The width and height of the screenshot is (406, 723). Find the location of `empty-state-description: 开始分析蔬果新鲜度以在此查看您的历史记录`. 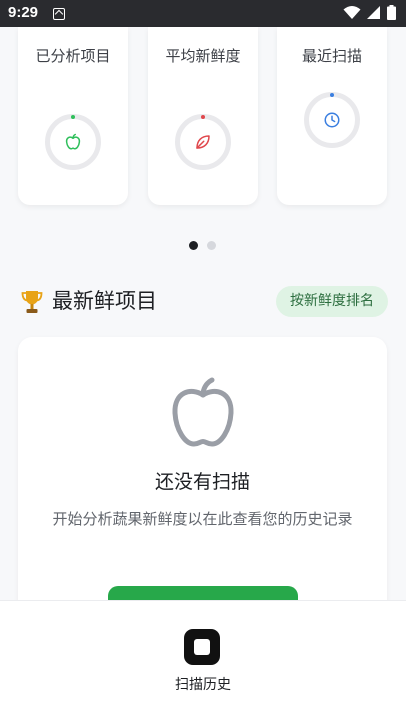

empty-state-description: 开始分析蔬果新鲜度以在此查看您的历史记录 is located at coordinates (202, 519).